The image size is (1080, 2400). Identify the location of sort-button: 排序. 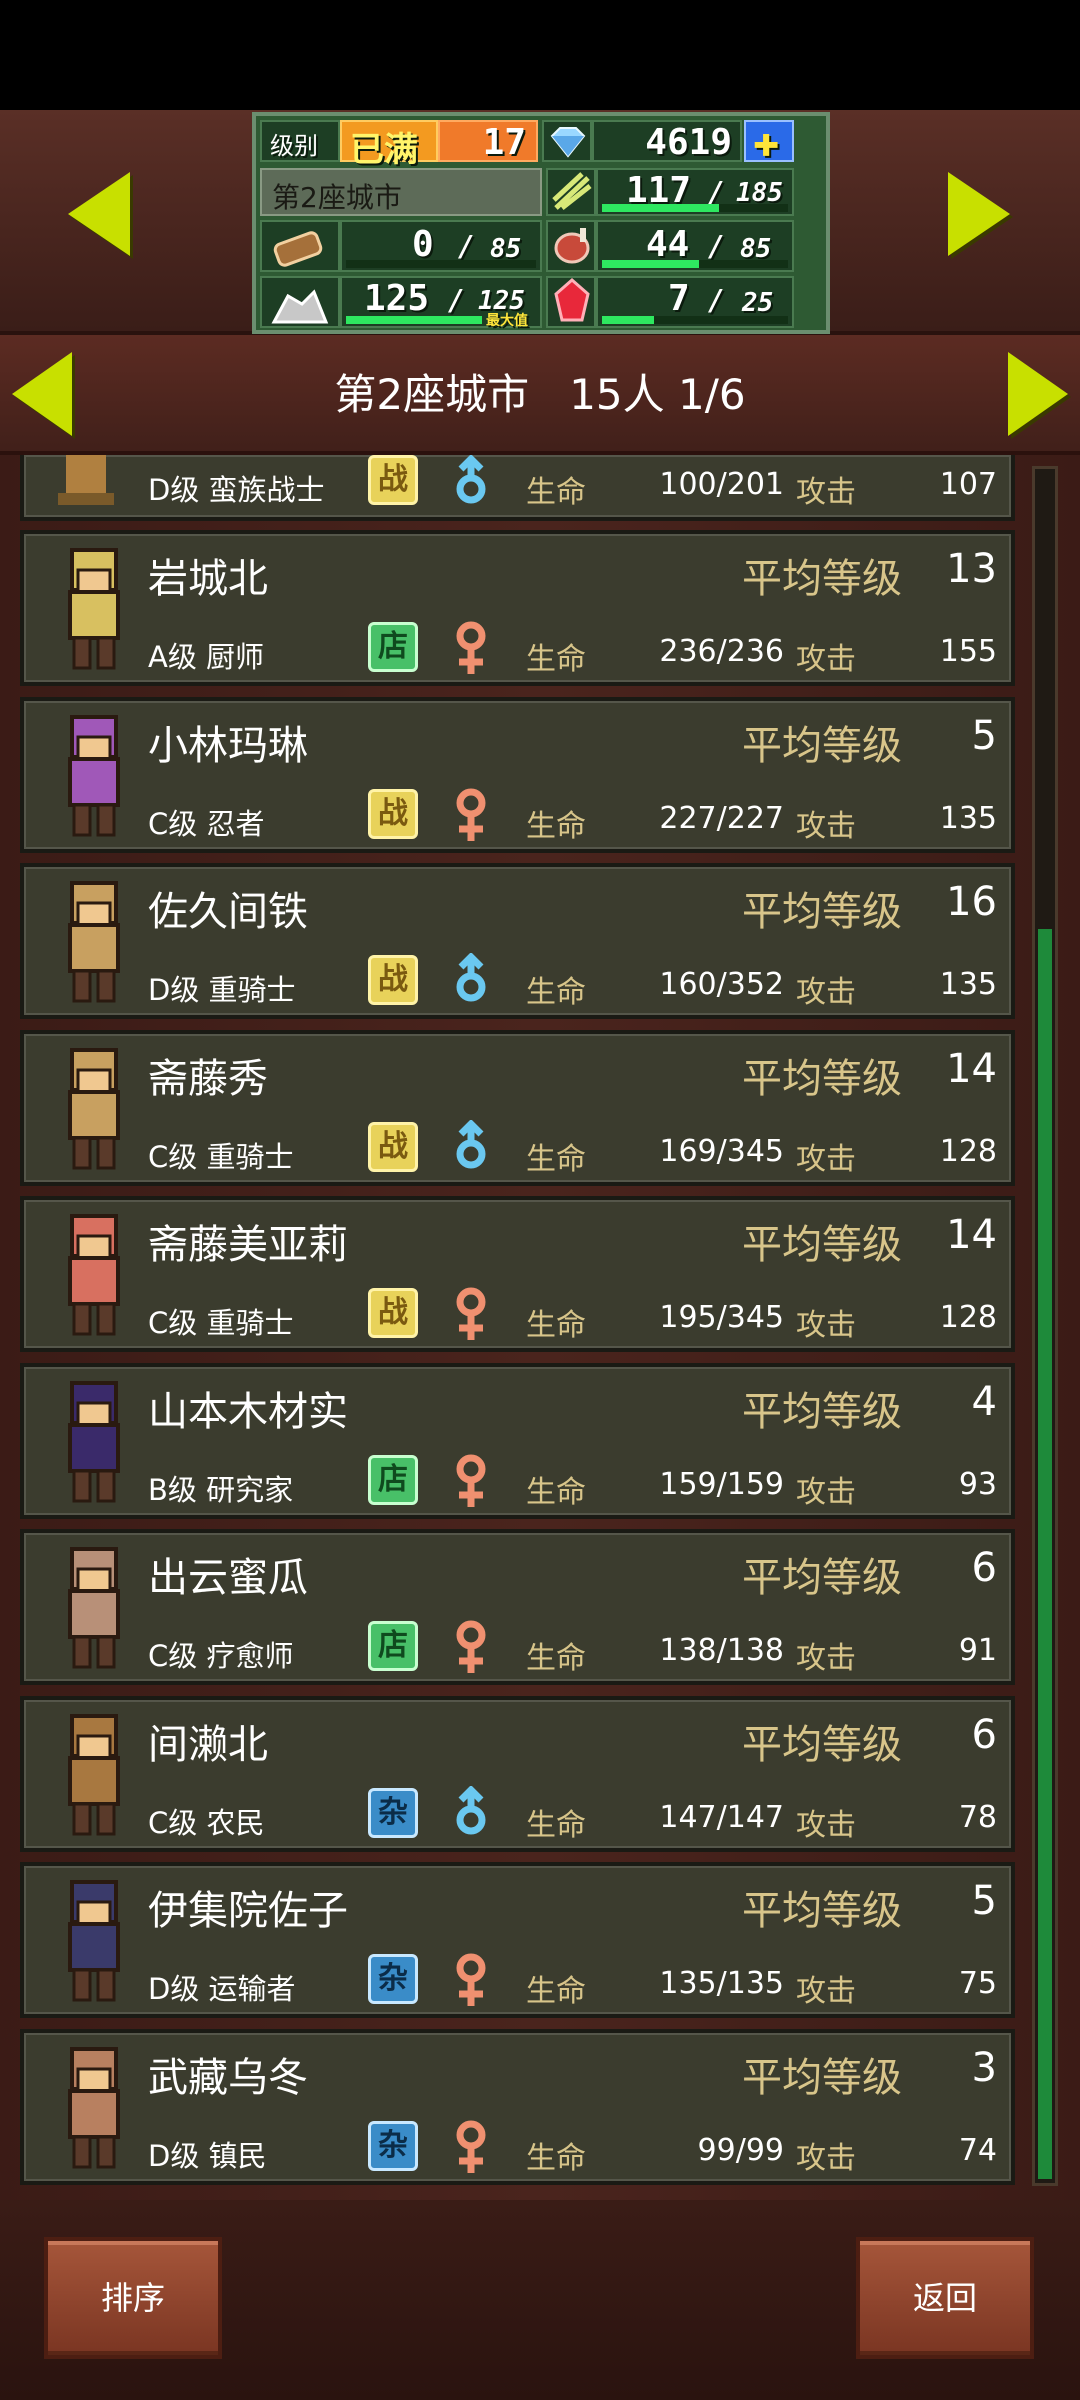
(133, 2298).